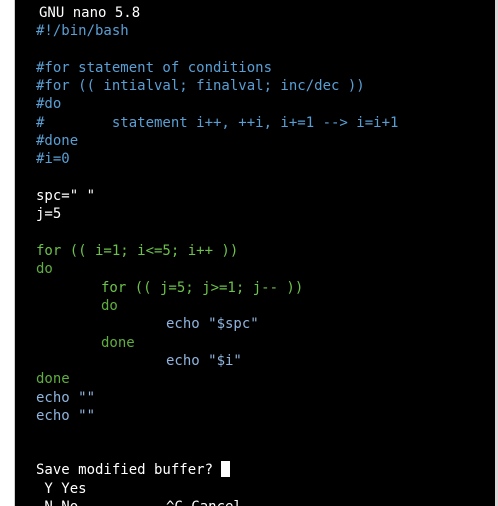  I want to click on code-line-comment-3: #do, so click(49, 104).